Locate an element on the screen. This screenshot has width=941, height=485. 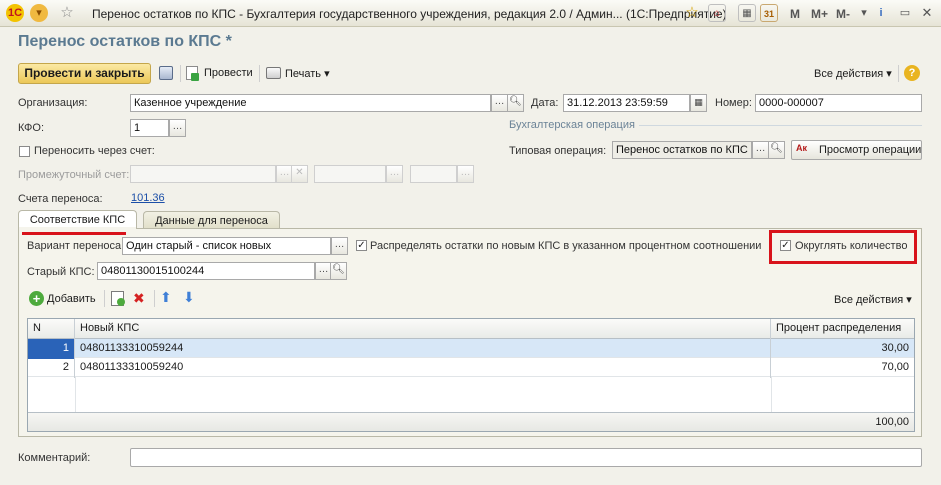
intermediate-subconto1-input is located at coordinates (350, 174).